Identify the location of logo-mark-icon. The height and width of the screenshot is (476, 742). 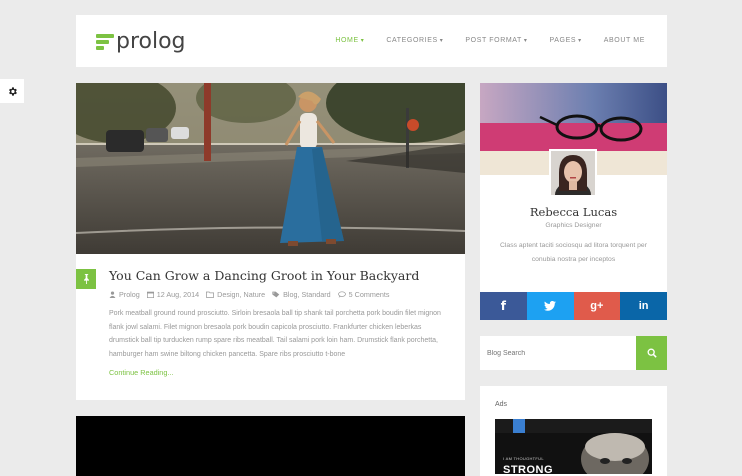
(105, 42).